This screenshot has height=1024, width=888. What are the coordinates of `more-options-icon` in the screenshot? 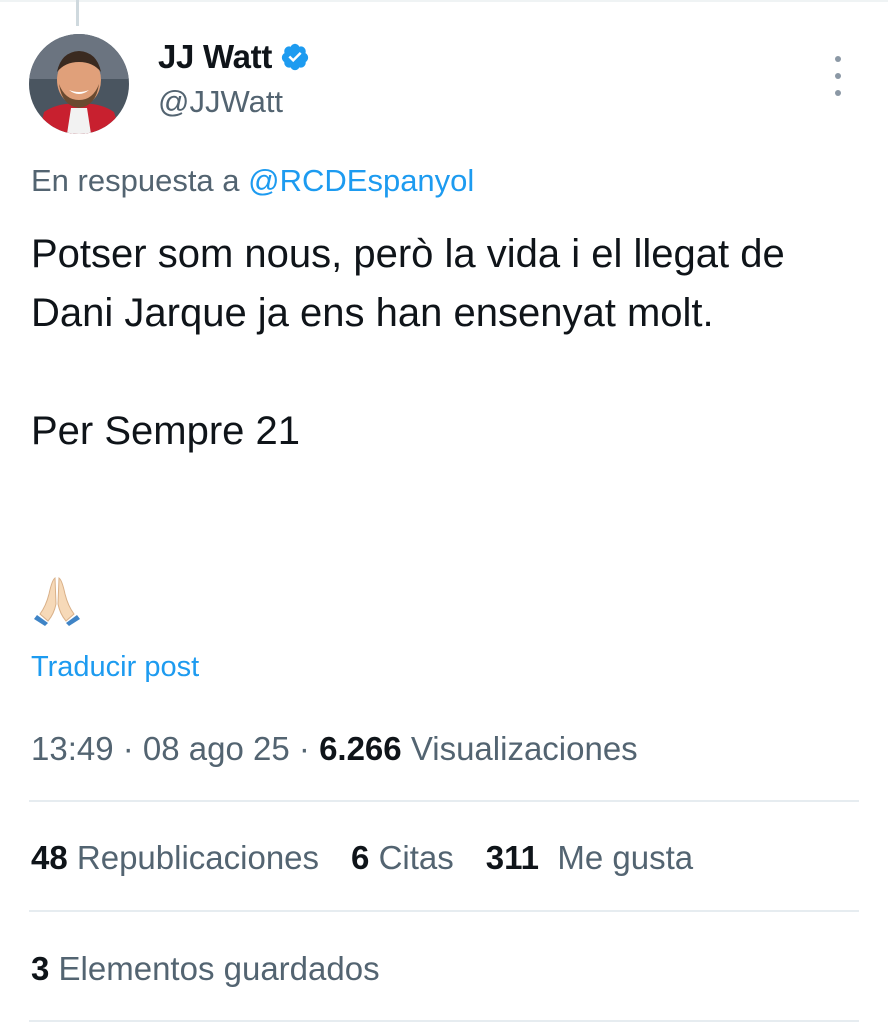 It's located at (838, 76).